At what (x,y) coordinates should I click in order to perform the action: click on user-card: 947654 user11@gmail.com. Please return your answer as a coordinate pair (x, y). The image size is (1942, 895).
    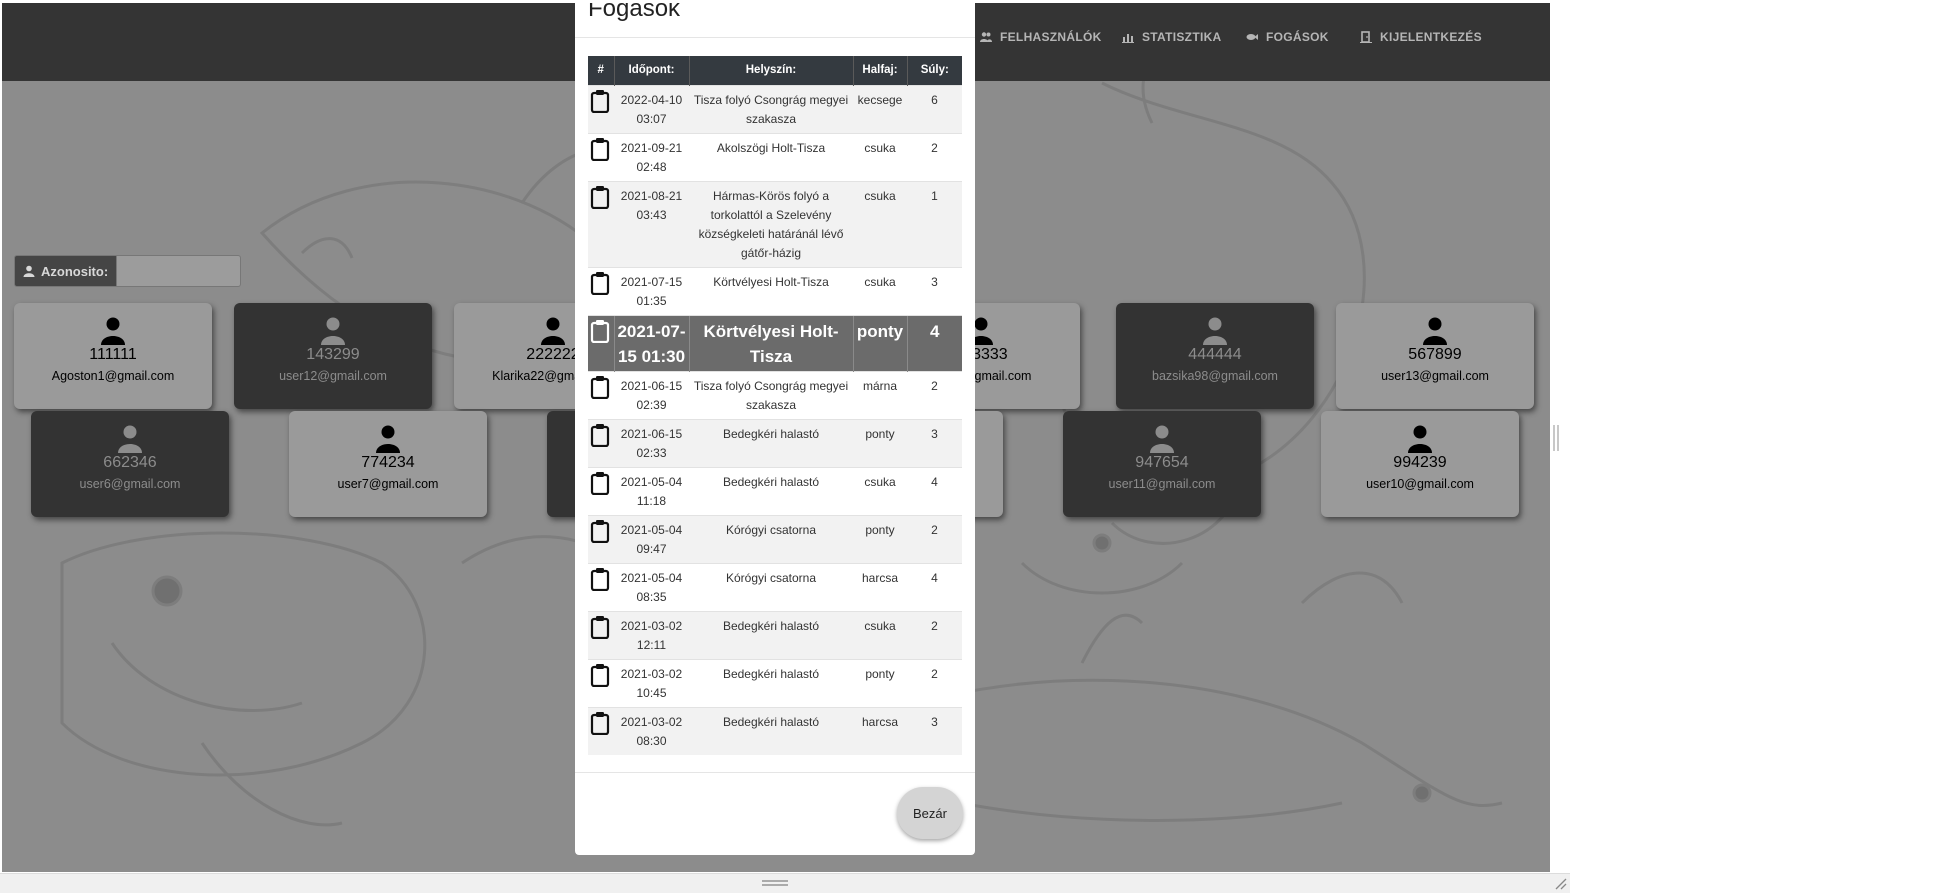
    Looking at the image, I should click on (1162, 464).